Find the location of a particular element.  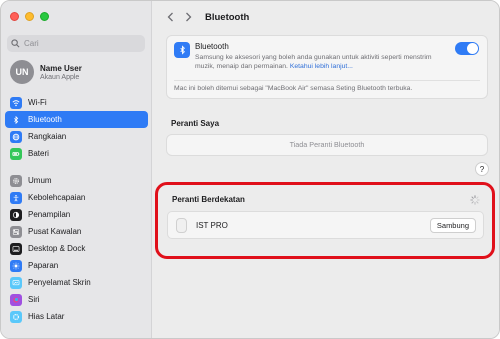

sidebar-item-appearance: Penampilan is located at coordinates (76, 214).